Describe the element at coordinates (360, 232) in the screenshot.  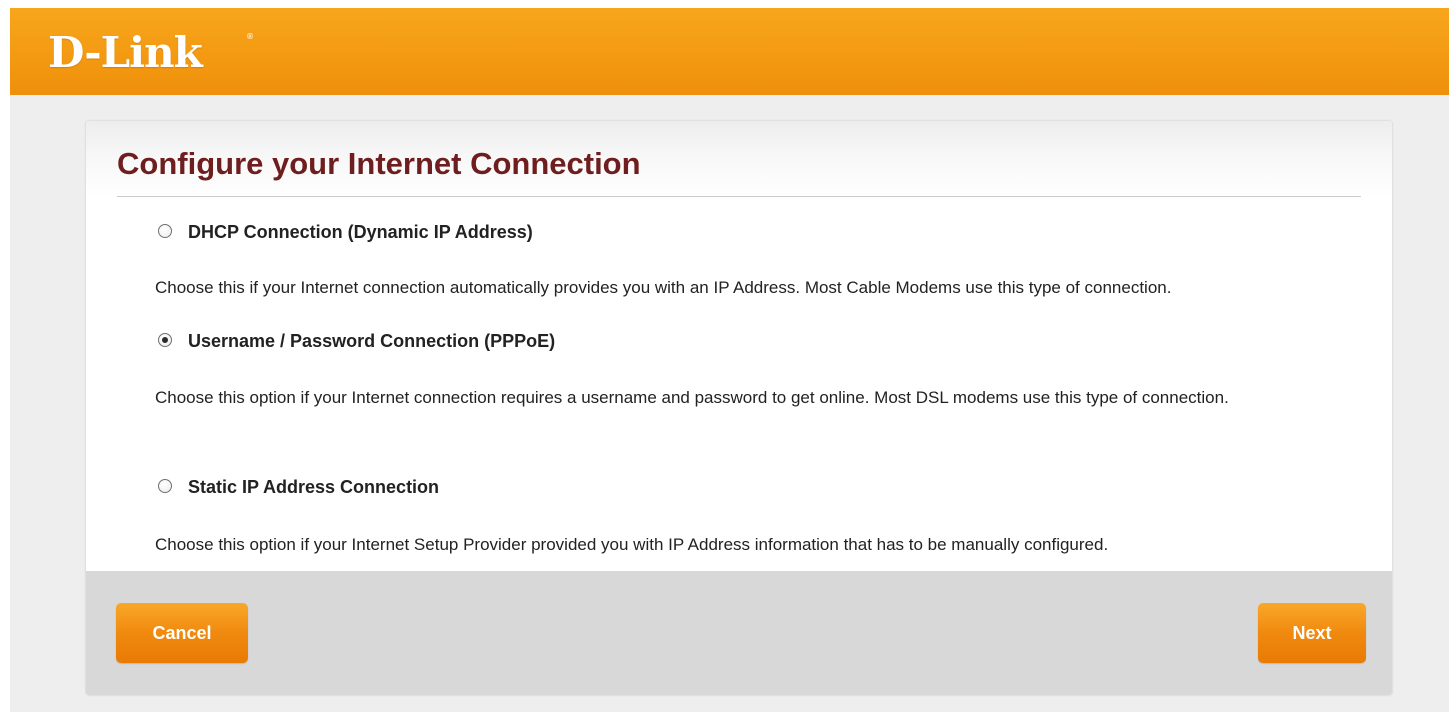
I see `option-dhcp-label: DHCP Connection (Dynamic IP Address)` at that location.